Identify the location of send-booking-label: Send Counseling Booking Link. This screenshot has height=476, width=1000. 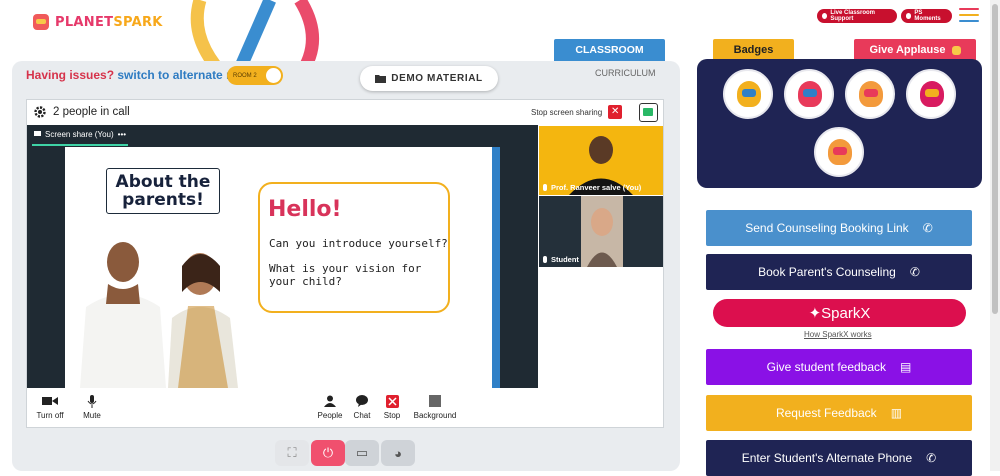
(827, 228).